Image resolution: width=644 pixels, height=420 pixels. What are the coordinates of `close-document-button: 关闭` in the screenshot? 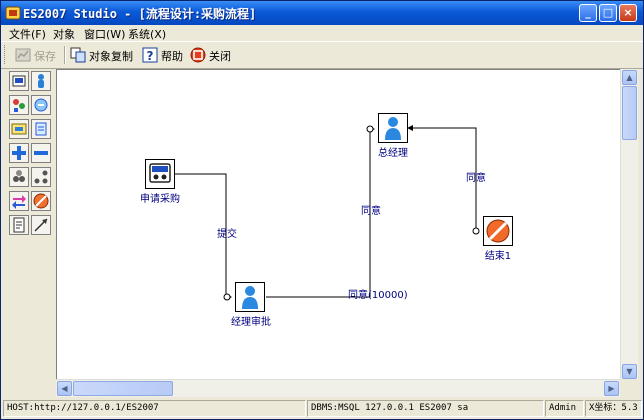 It's located at (209, 55).